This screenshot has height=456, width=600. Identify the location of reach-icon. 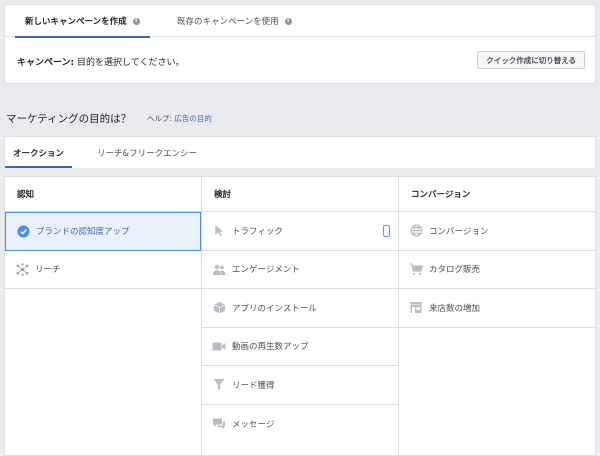
(22, 269).